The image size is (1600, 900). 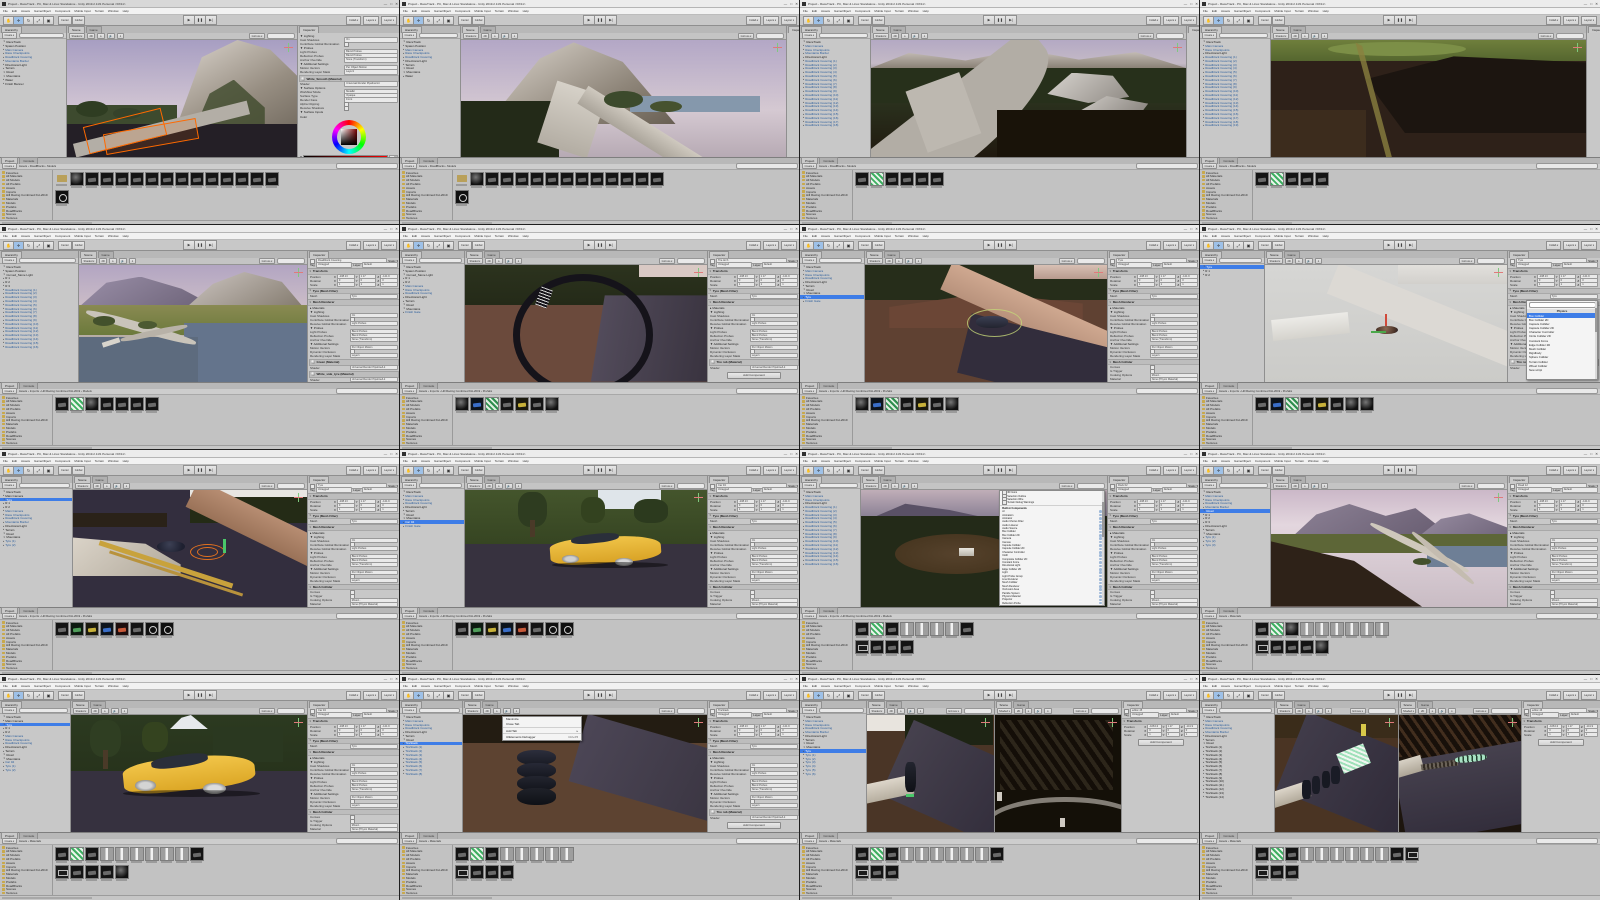 I want to click on project-create-dropdown: Create ▾, so click(x=9, y=391).